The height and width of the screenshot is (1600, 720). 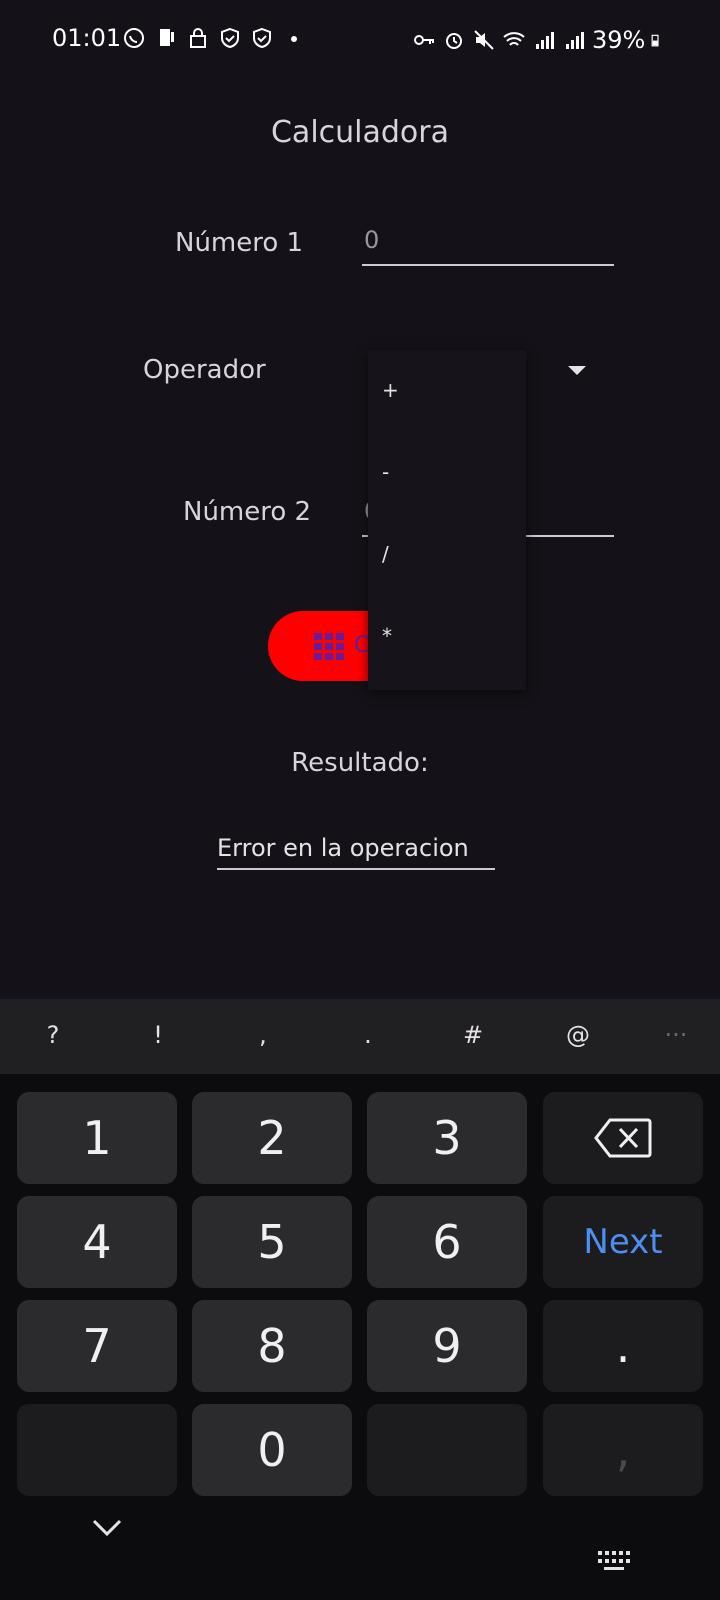 I want to click on operador-label: Operador, so click(x=204, y=370).